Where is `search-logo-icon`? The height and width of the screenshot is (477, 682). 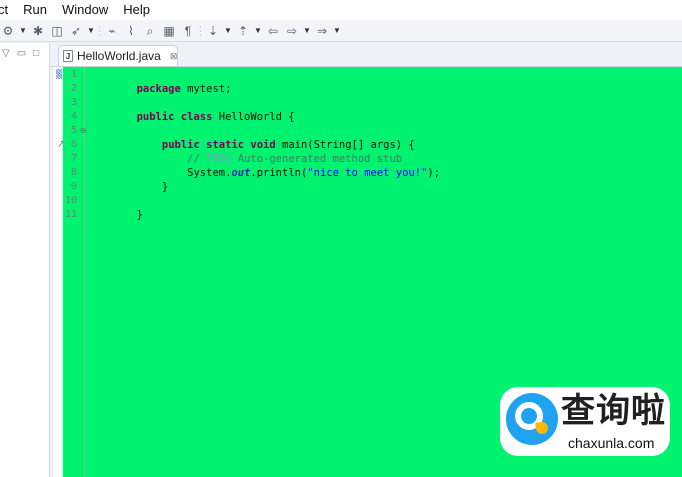 search-logo-icon is located at coordinates (532, 419).